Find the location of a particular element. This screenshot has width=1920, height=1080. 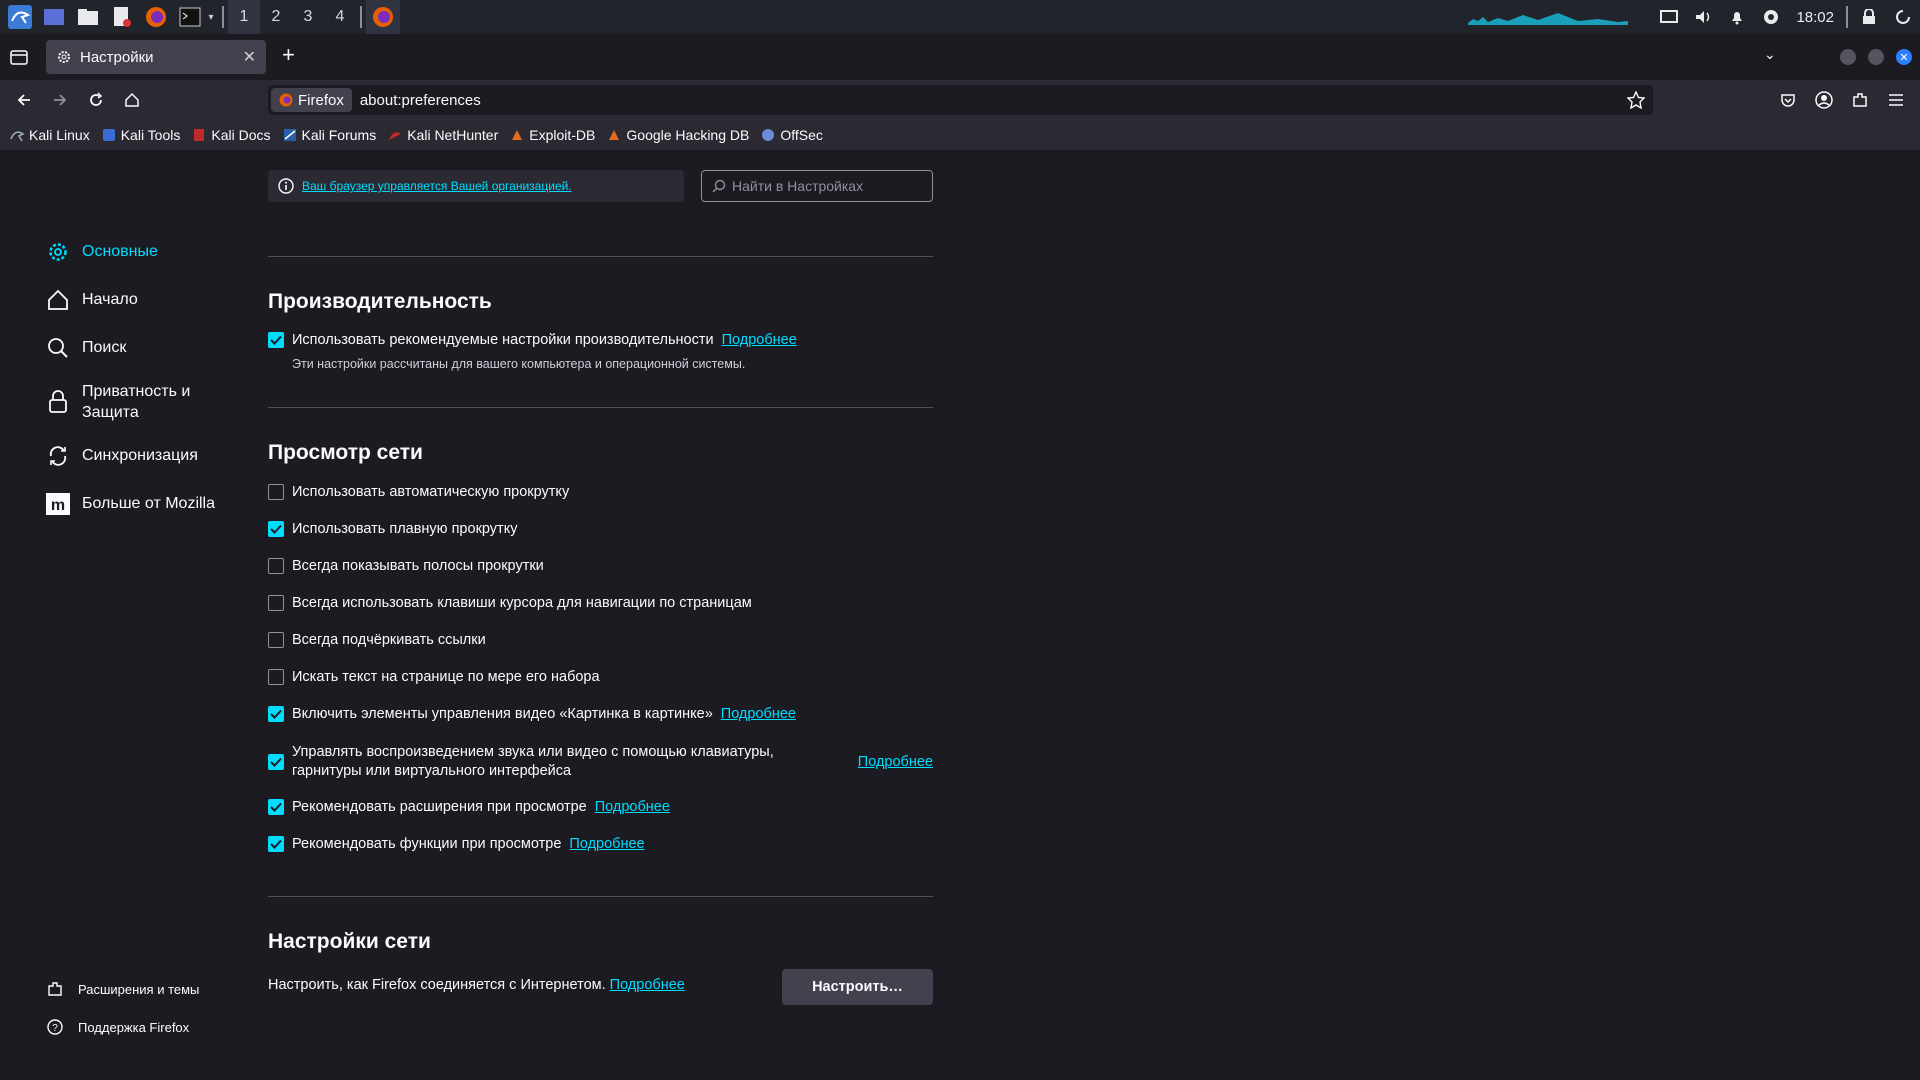

kali-menu-icon is located at coordinates (20, 17).